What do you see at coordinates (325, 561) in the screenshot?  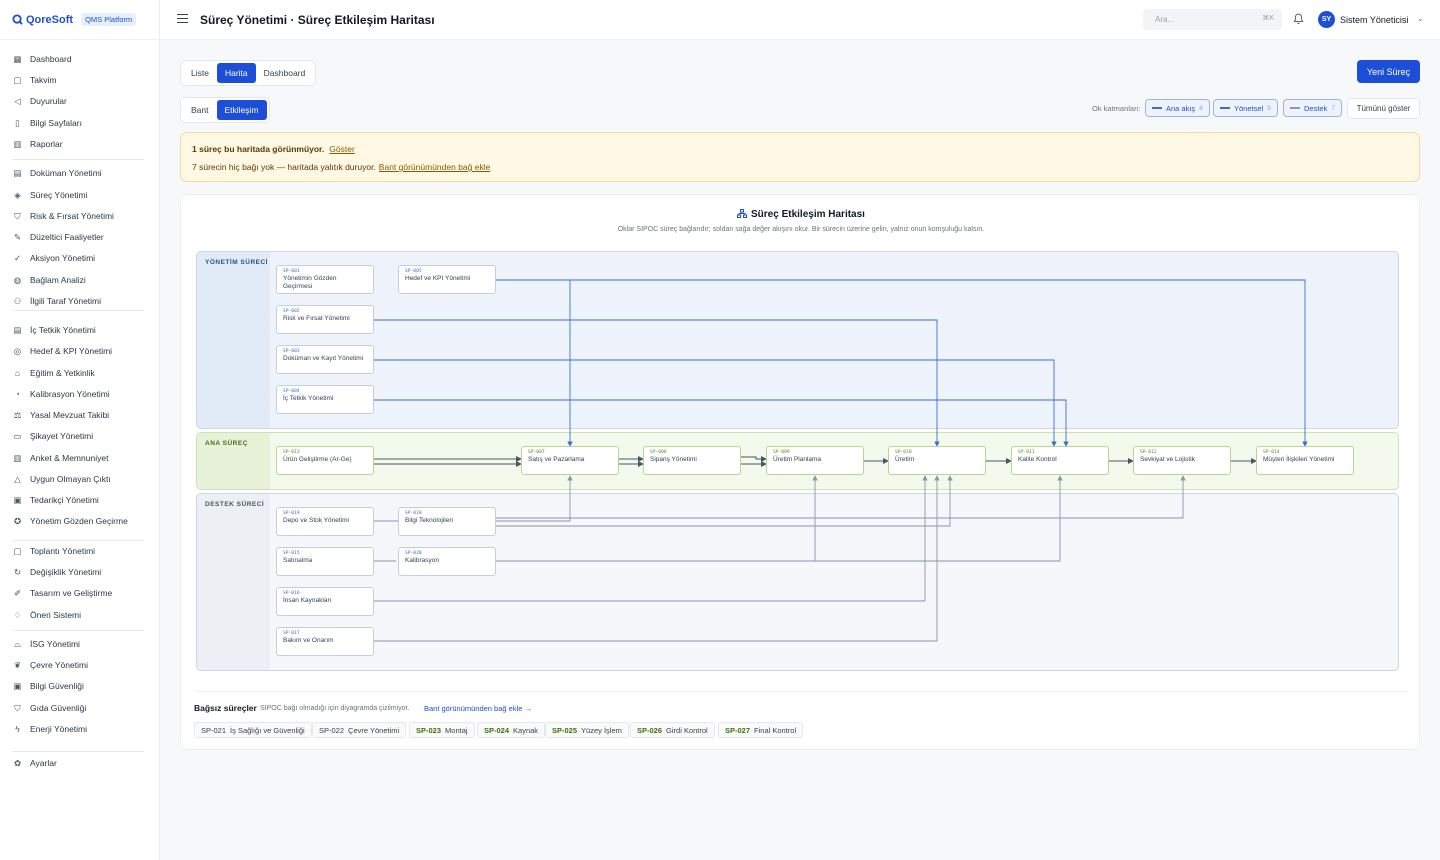 I see `process-node-sp015: SP-015 Satınalma` at bounding box center [325, 561].